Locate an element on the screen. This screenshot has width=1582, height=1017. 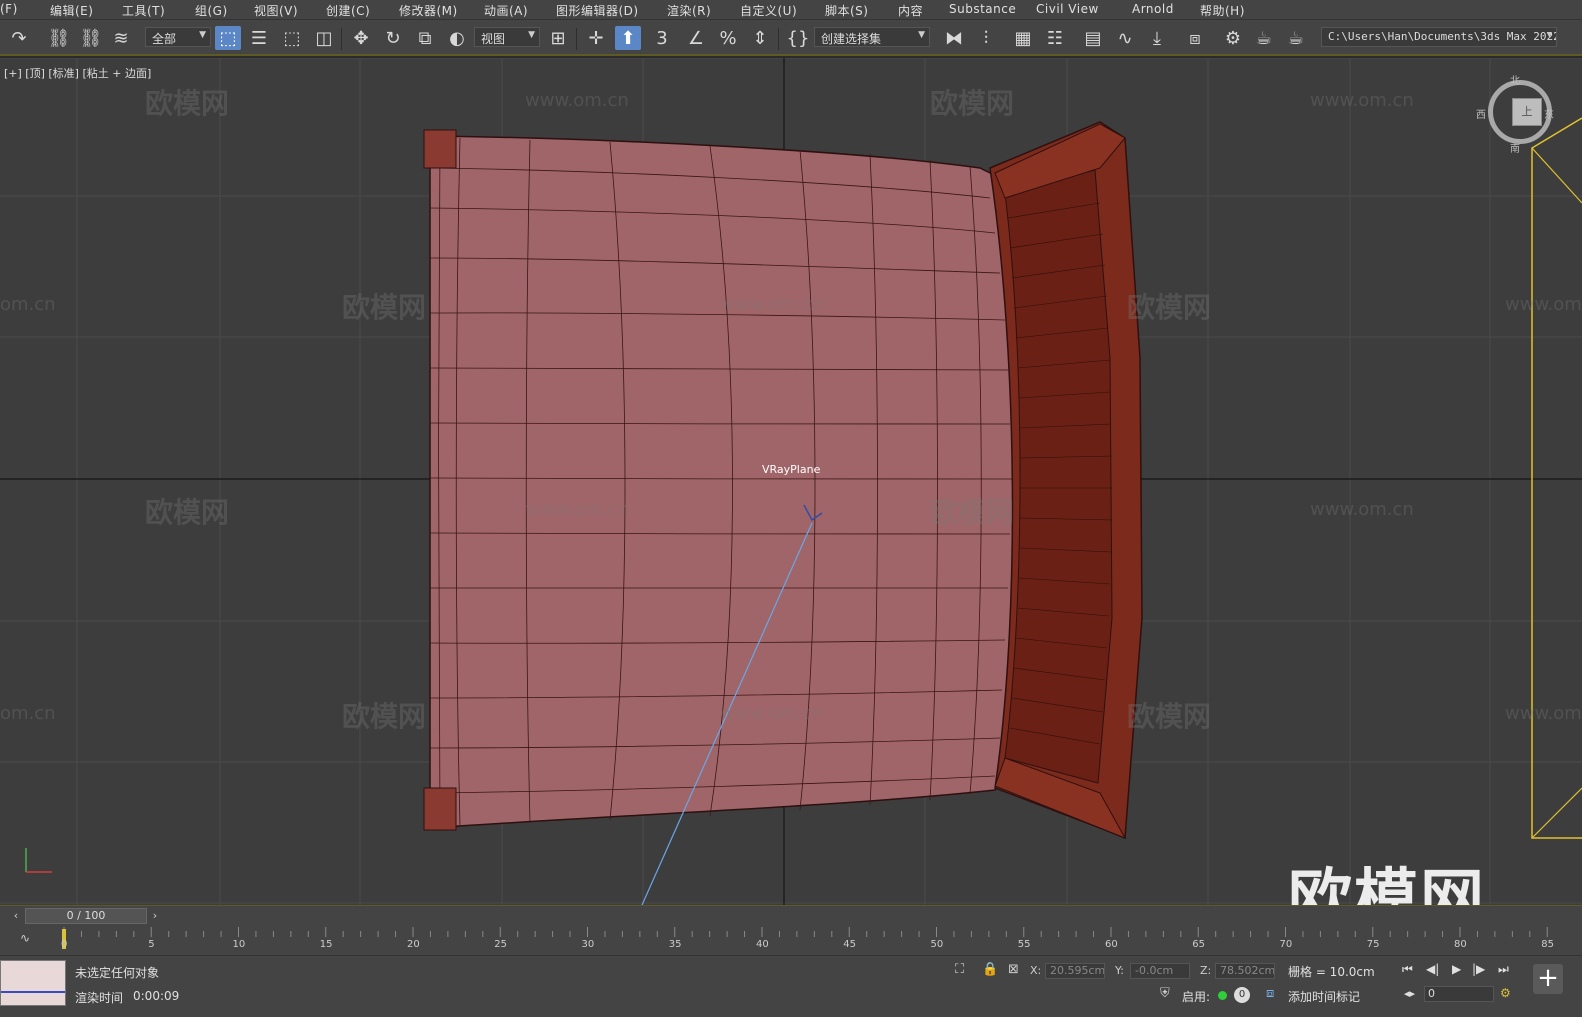
compass-north: 北 is located at coordinates (1515, 79).